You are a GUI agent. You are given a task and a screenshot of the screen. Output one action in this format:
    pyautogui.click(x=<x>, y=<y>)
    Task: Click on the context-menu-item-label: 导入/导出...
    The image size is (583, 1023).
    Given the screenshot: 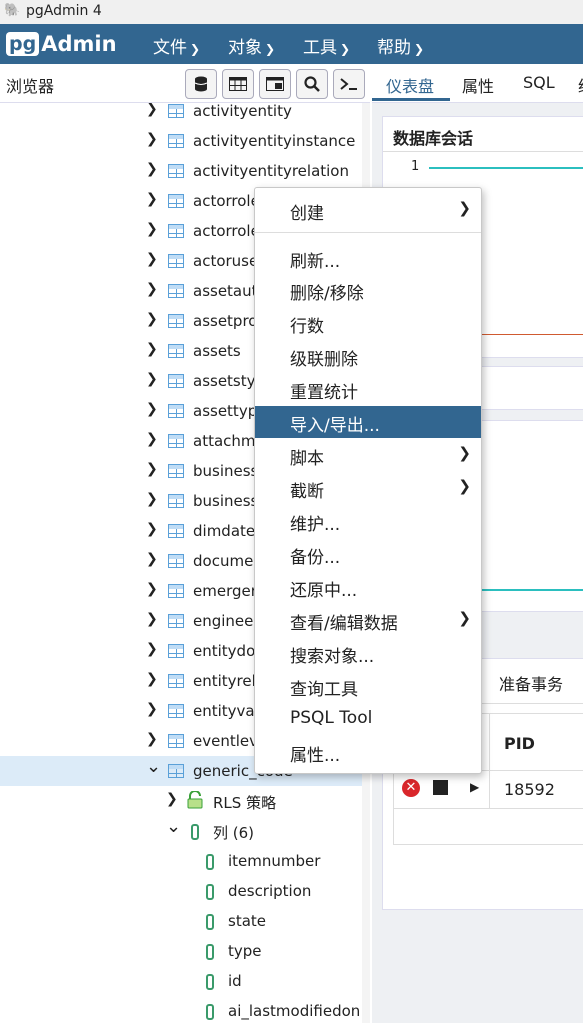 What is the action you would take?
    pyautogui.click(x=335, y=426)
    